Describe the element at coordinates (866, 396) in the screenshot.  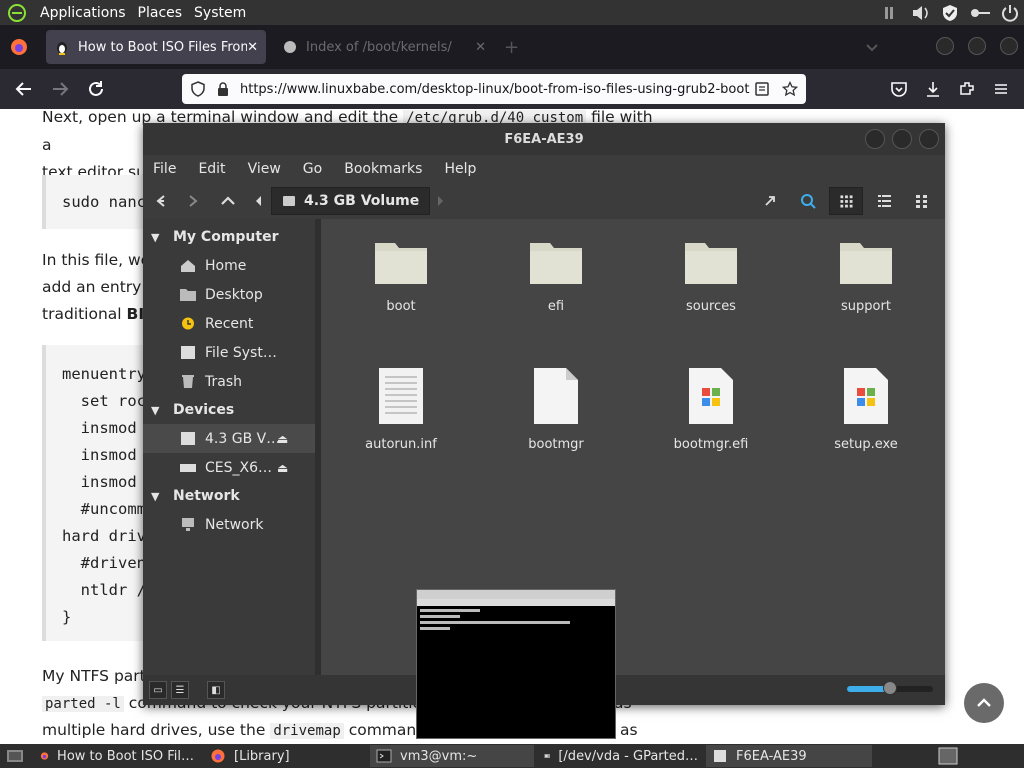
I see `windows-executable-icon` at that location.